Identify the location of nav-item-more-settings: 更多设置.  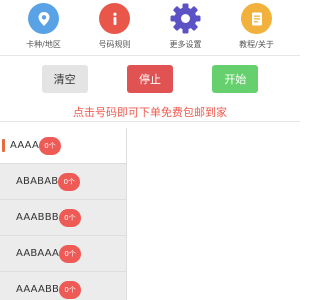
(186, 26).